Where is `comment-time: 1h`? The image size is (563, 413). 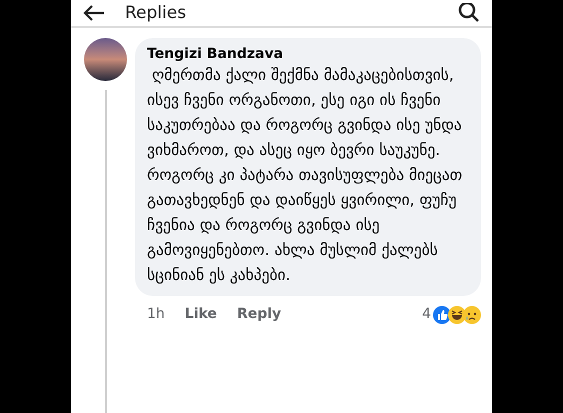 comment-time: 1h is located at coordinates (156, 314).